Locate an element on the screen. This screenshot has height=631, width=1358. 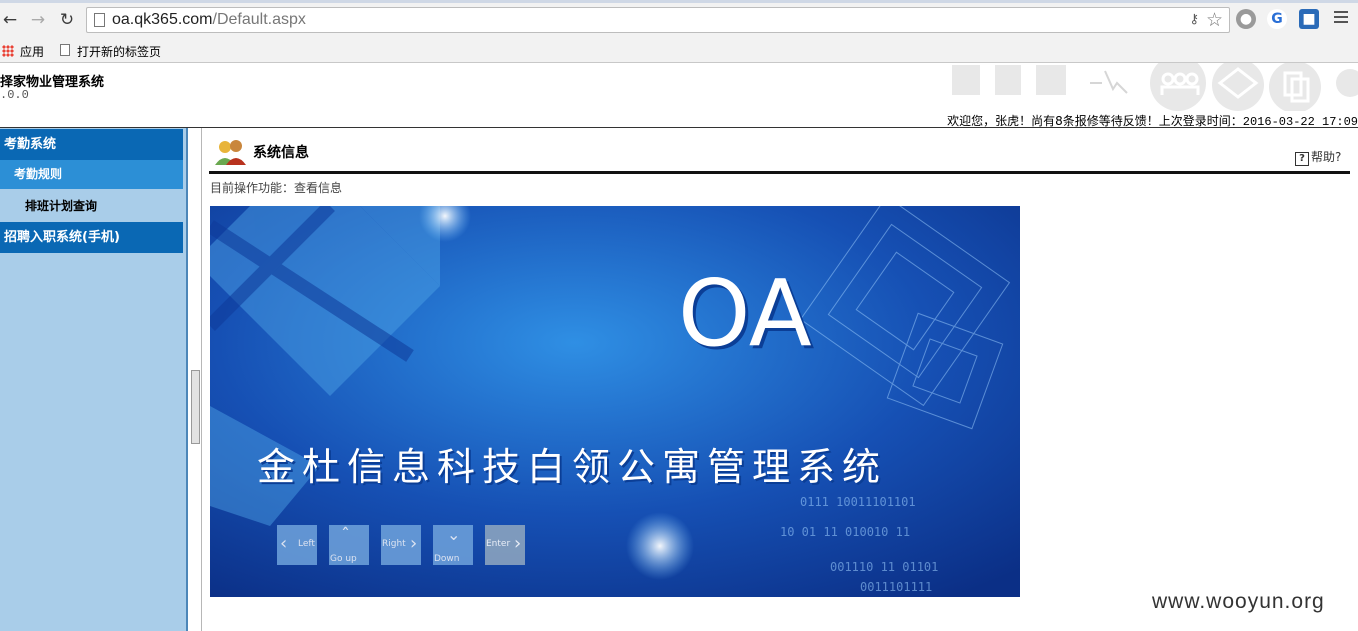
address-bar: oa.qk365.com/Default.aspx ⚷ ☆ is located at coordinates (658, 20).